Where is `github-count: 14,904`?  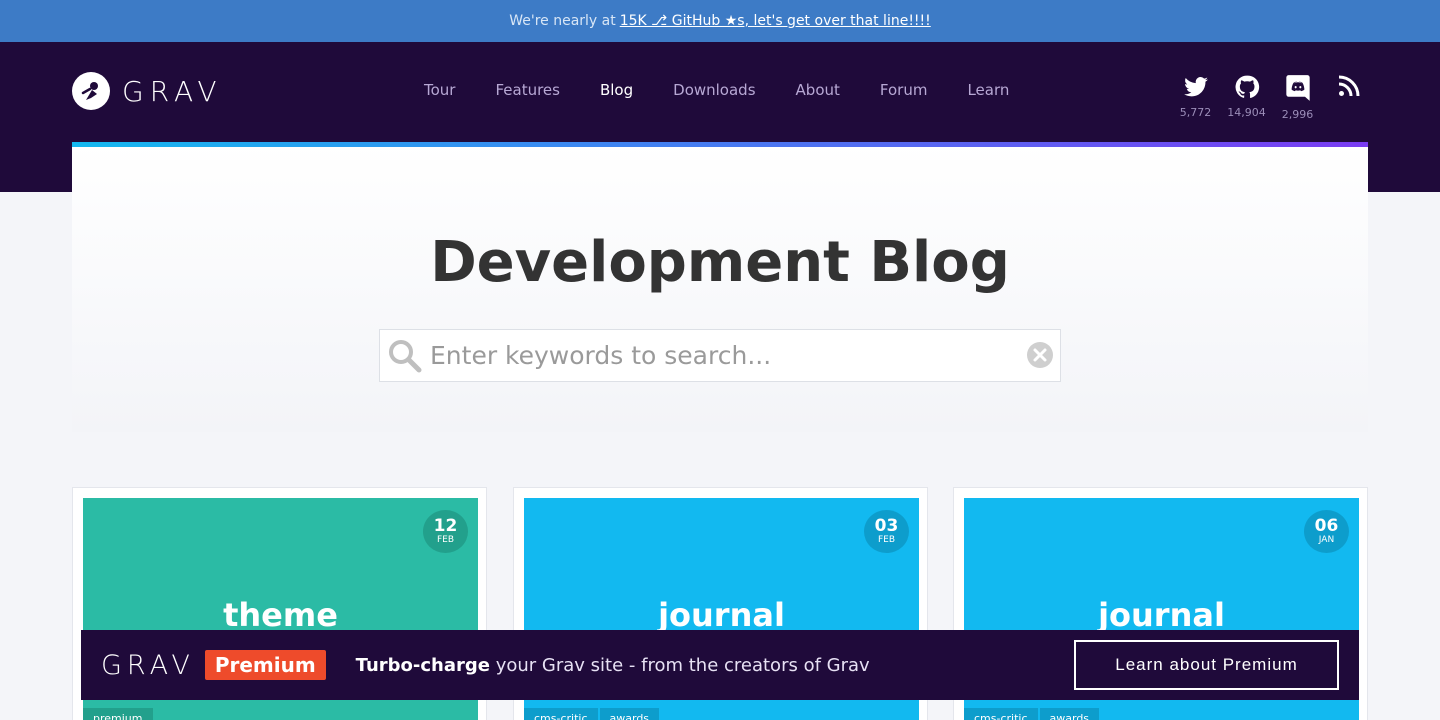
github-count: 14,904 is located at coordinates (1246, 112).